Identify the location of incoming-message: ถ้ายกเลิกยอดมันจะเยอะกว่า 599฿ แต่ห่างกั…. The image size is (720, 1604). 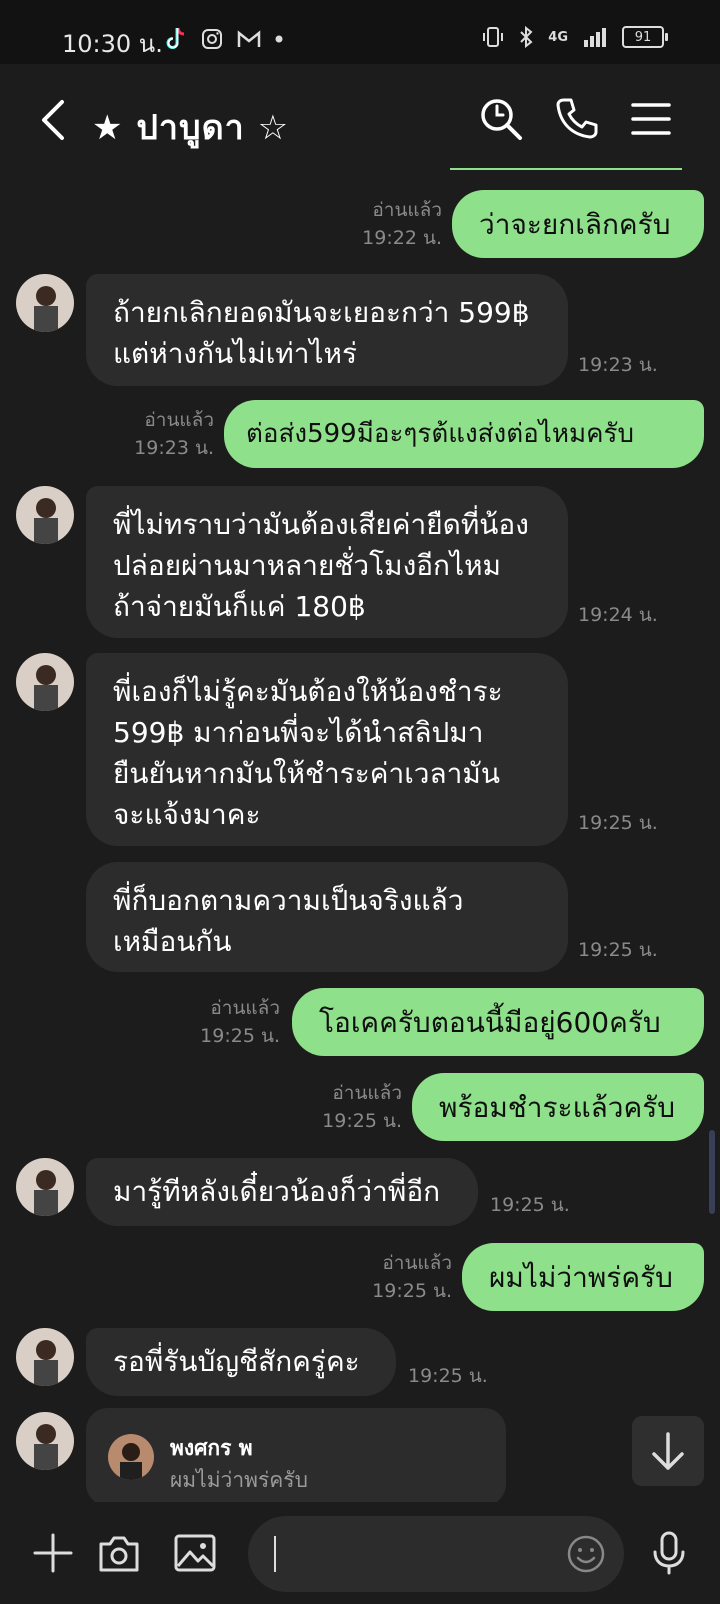
(327, 330).